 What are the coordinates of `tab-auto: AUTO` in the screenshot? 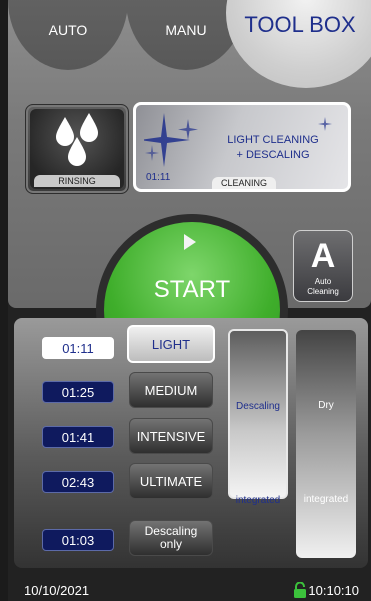 It's located at (68, 35).